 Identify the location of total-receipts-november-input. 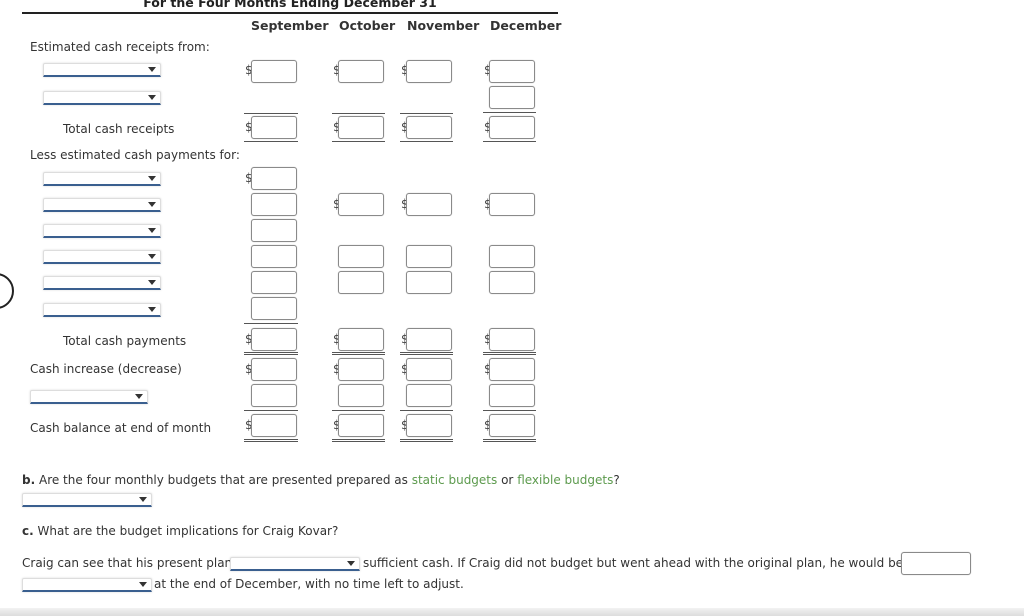
(429, 127).